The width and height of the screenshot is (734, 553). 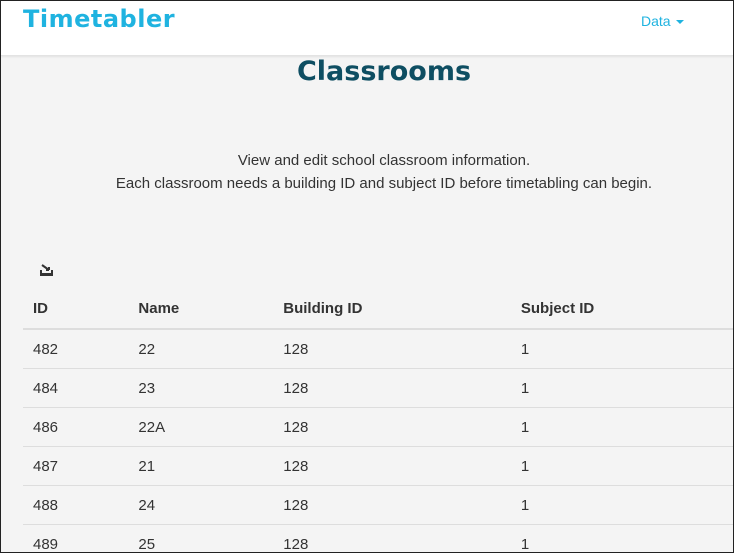 What do you see at coordinates (201, 427) in the screenshot?
I see `cell-name: 22A` at bounding box center [201, 427].